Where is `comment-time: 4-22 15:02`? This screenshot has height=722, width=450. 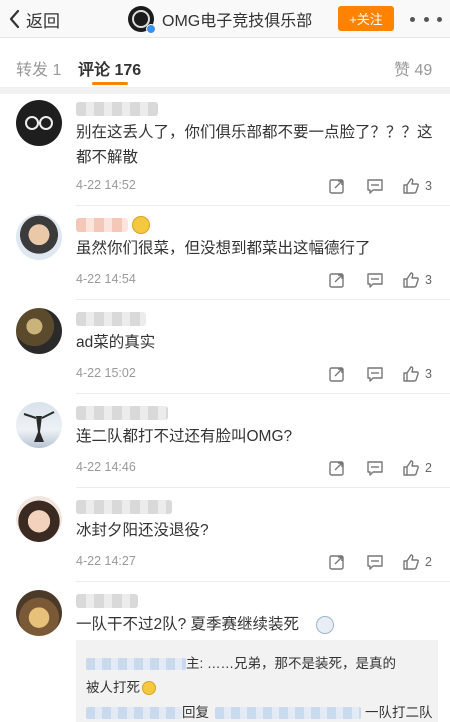 comment-time: 4-22 15:02 is located at coordinates (106, 373).